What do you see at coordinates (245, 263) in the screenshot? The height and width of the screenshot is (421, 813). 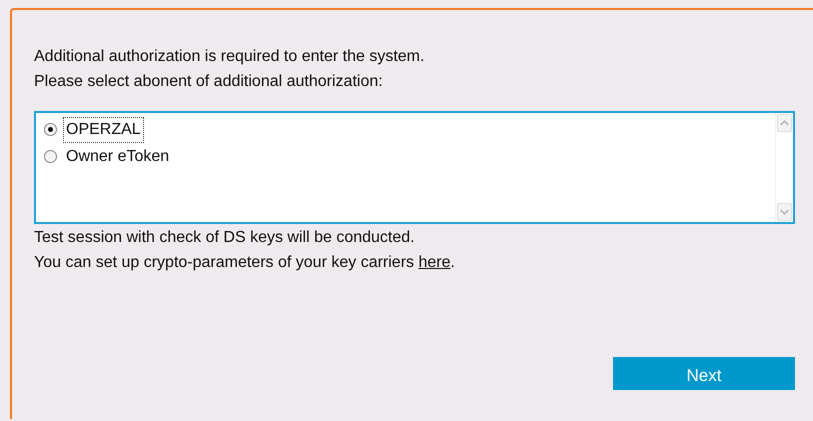 I see `info-text: You can set up crypto-parameters of your key carriers here.` at bounding box center [245, 263].